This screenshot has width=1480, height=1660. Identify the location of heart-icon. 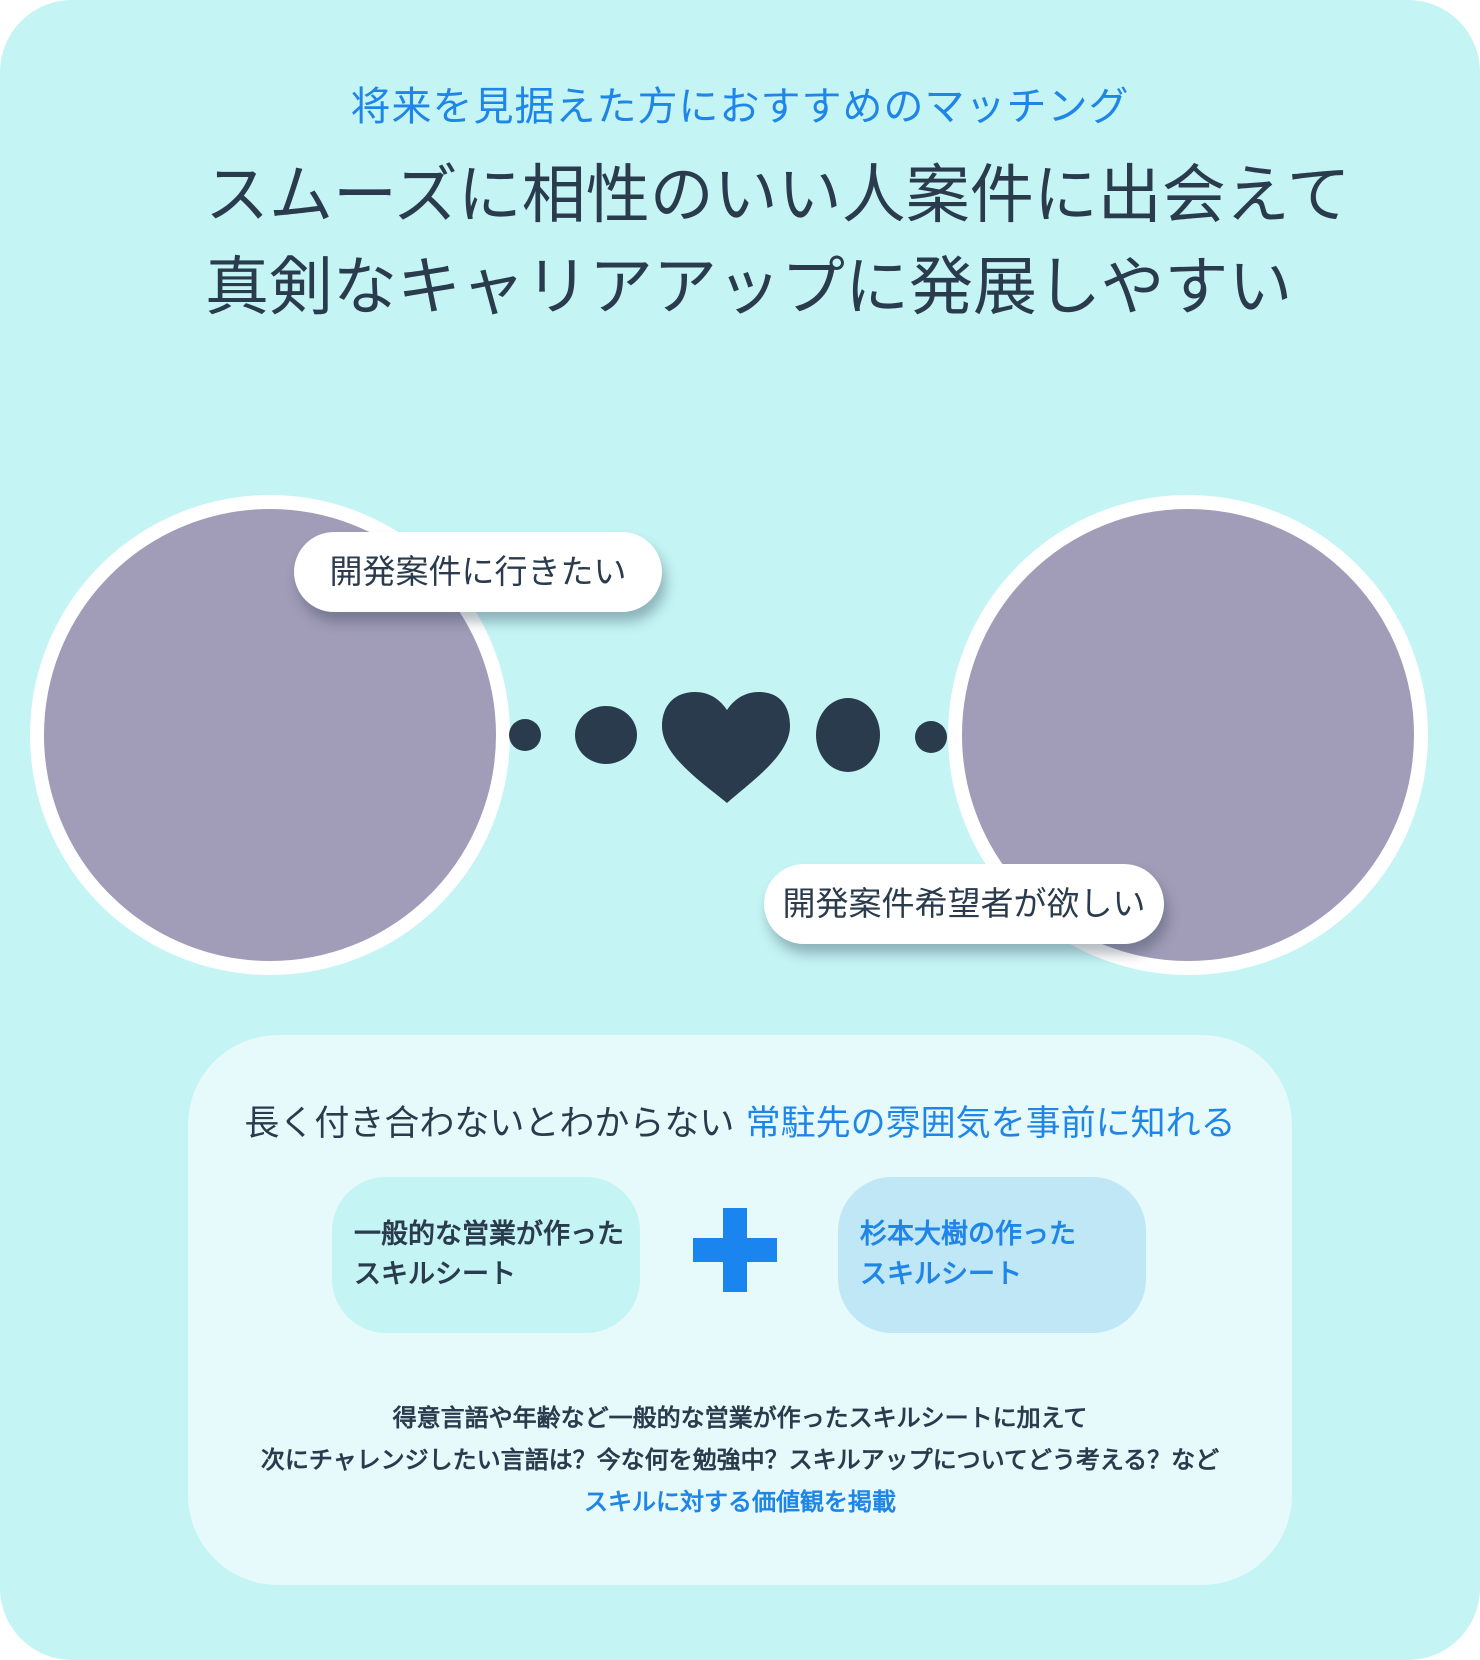
(726, 747).